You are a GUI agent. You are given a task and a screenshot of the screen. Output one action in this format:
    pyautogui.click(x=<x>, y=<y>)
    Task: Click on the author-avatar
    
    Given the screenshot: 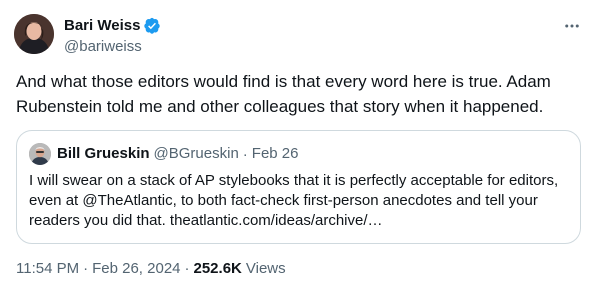 What is the action you would take?
    pyautogui.click(x=34, y=34)
    